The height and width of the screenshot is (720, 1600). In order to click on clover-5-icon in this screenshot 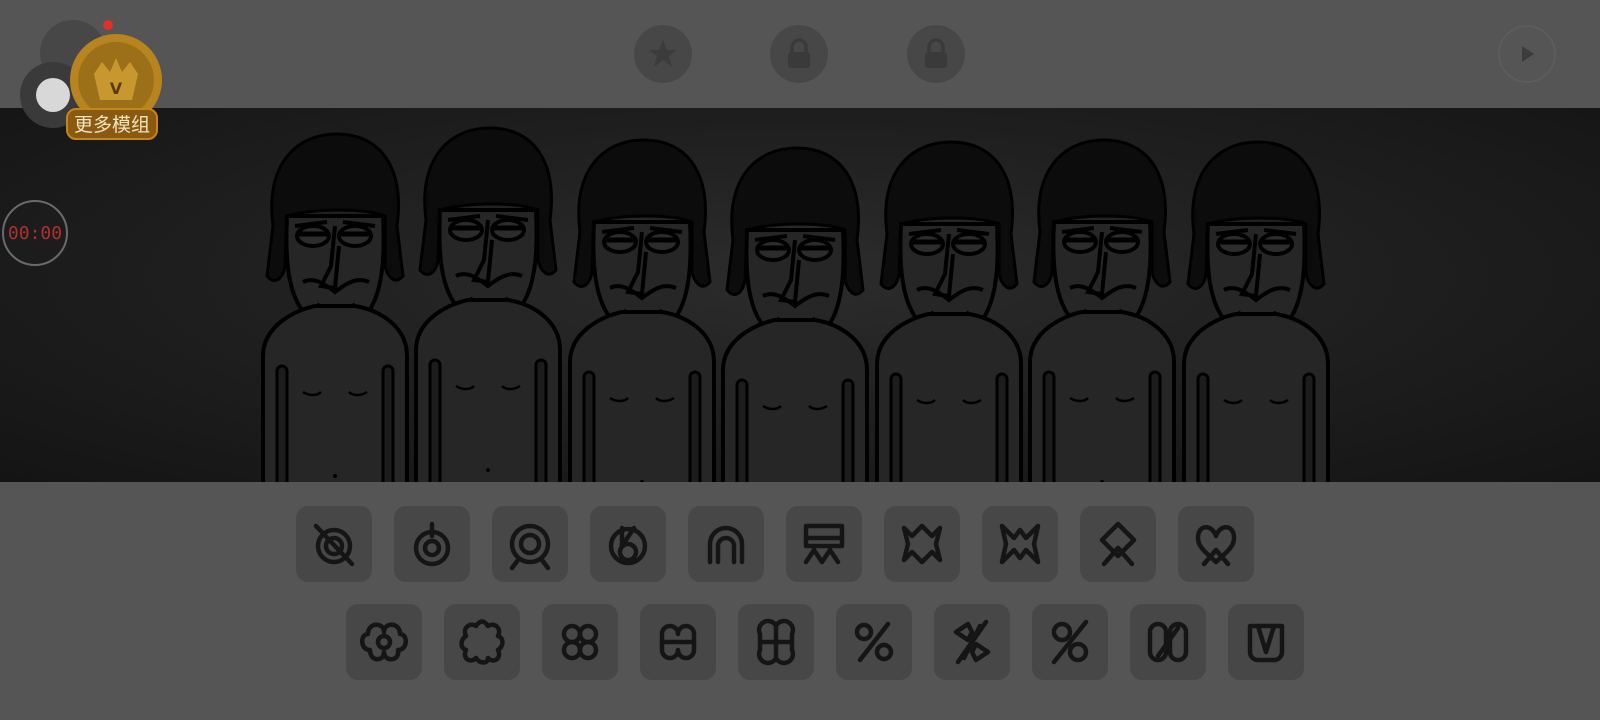, I will do `click(776, 642)`.